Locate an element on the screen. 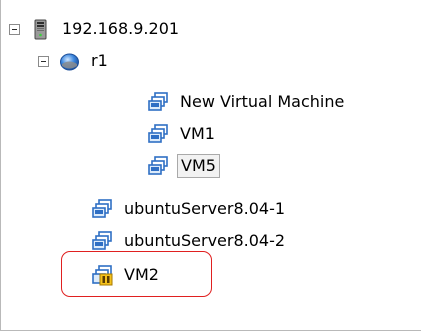 The width and height of the screenshot is (421, 331). tree-node-vm: New Virtual Machine is located at coordinates (247, 102).